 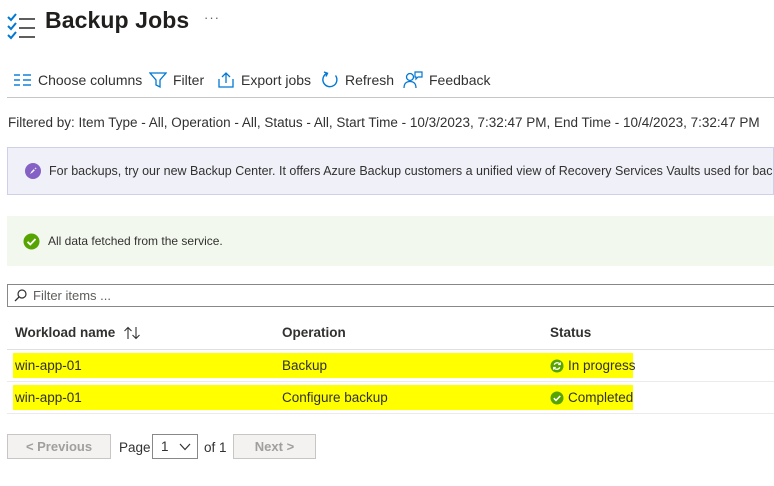 What do you see at coordinates (387, 26) in the screenshot?
I see `page-header: Backup Jobs ···` at bounding box center [387, 26].